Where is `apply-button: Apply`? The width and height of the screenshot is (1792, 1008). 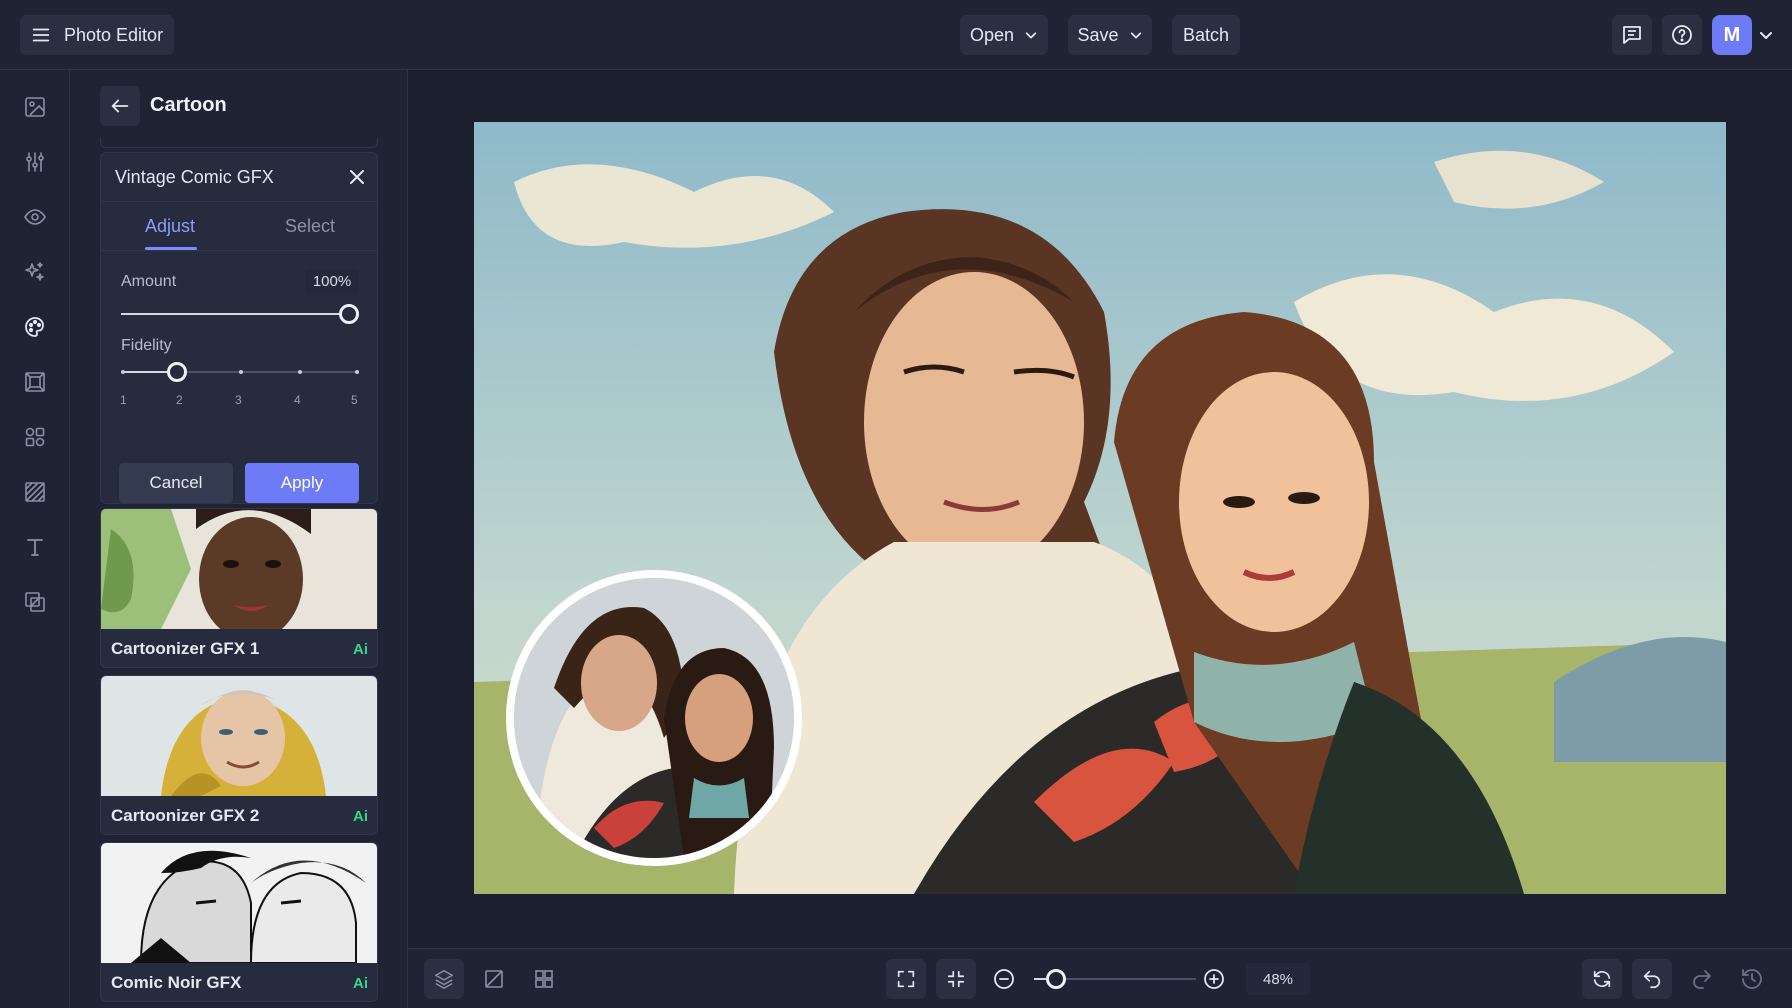 apply-button: Apply is located at coordinates (302, 483).